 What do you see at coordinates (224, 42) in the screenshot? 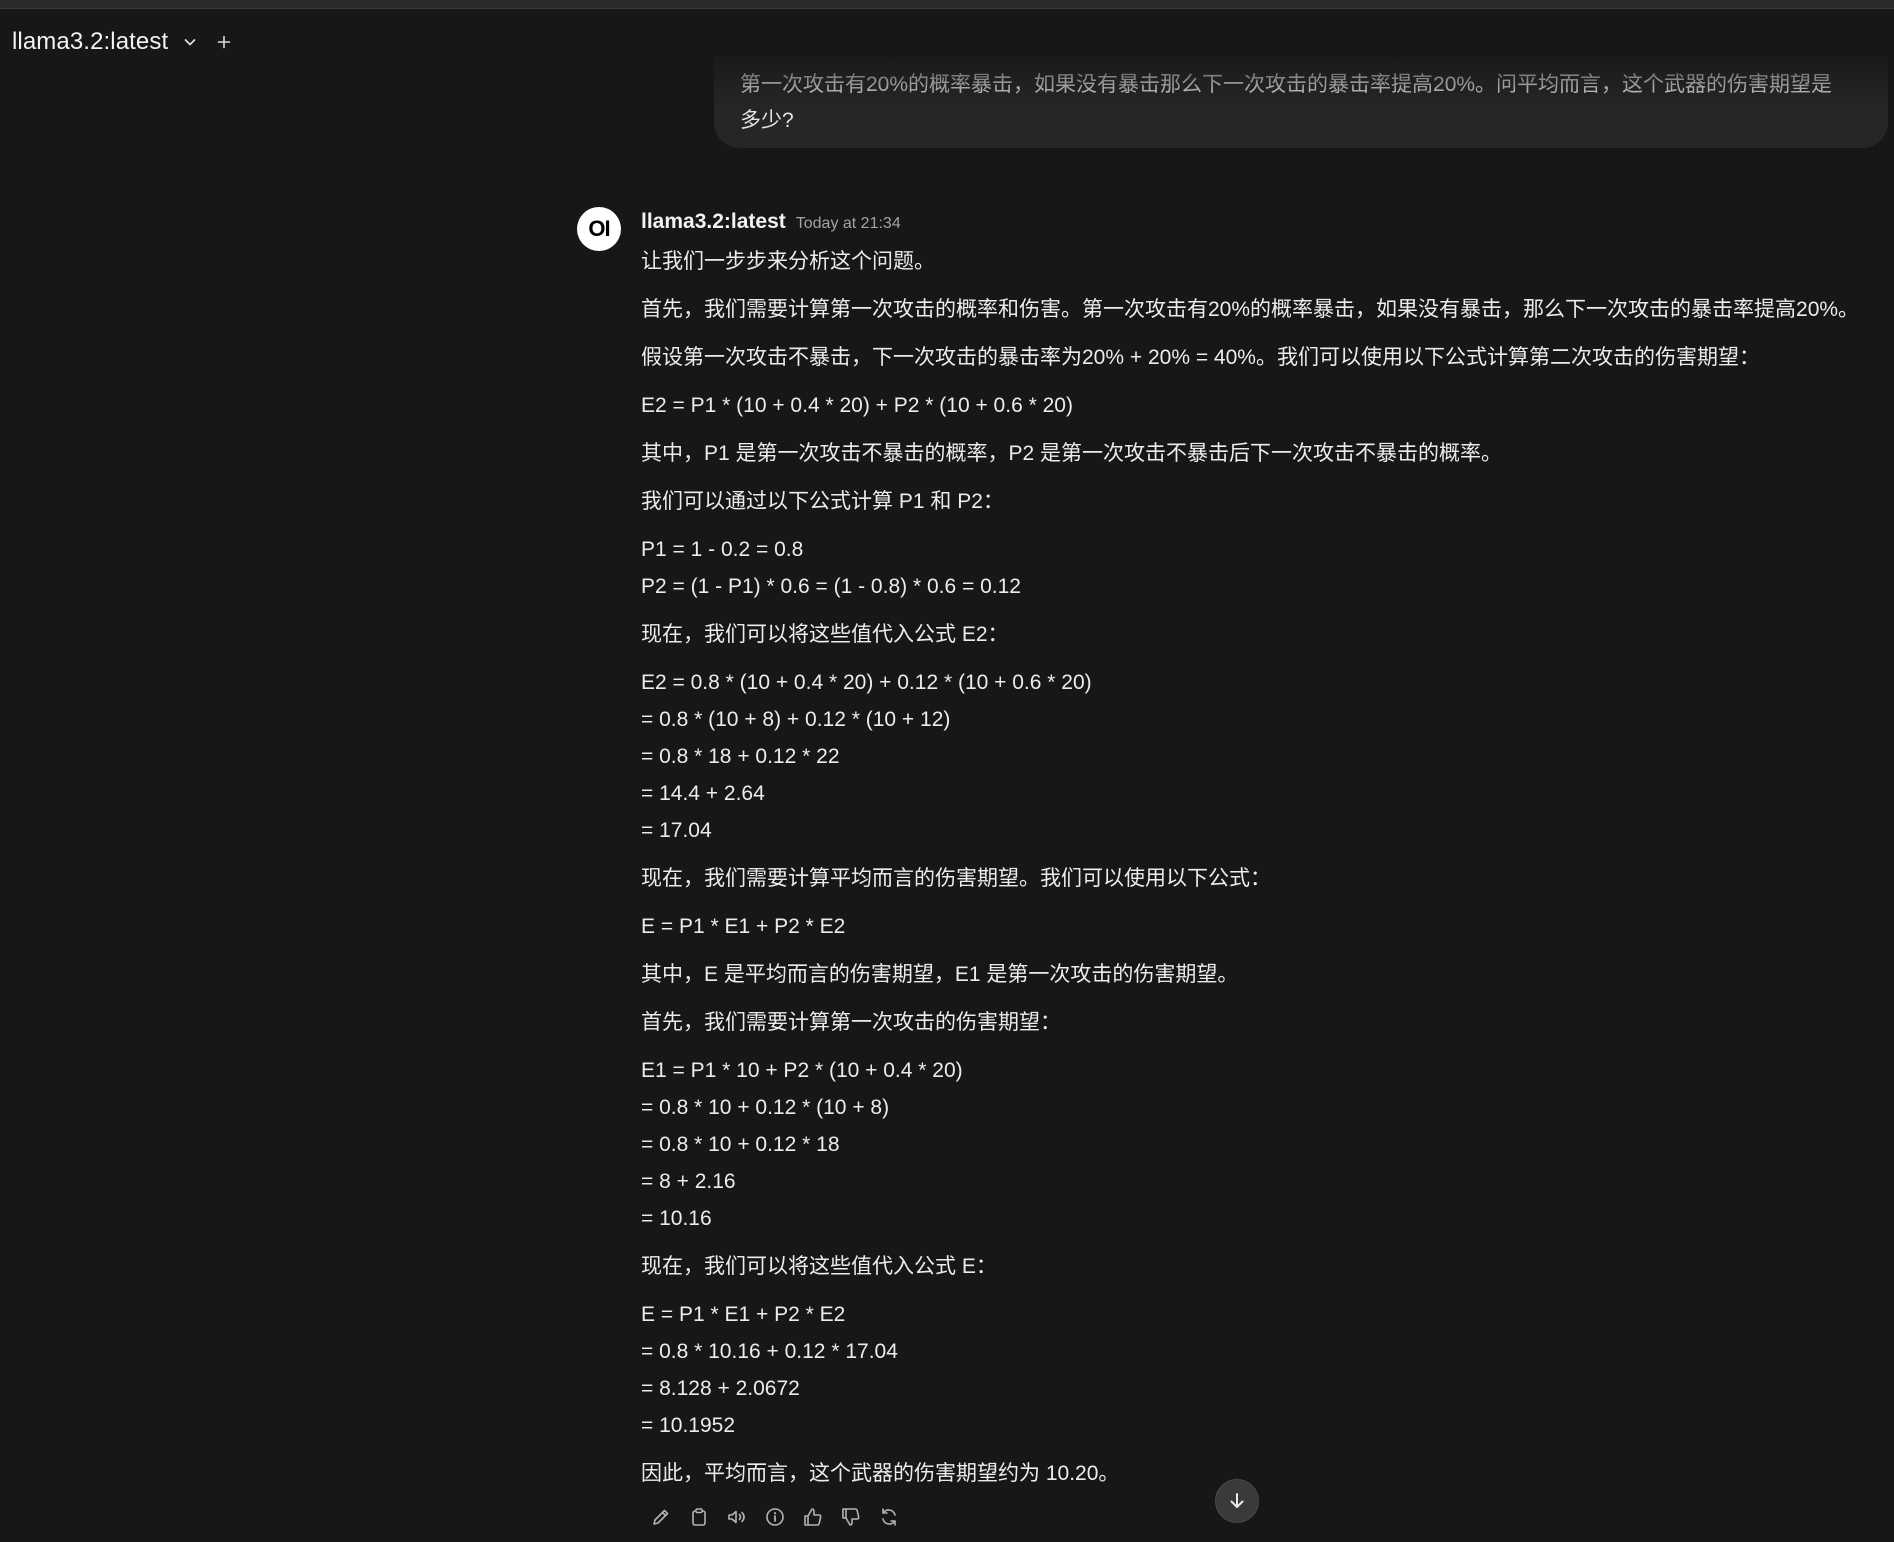
I see `plus-icon` at bounding box center [224, 42].